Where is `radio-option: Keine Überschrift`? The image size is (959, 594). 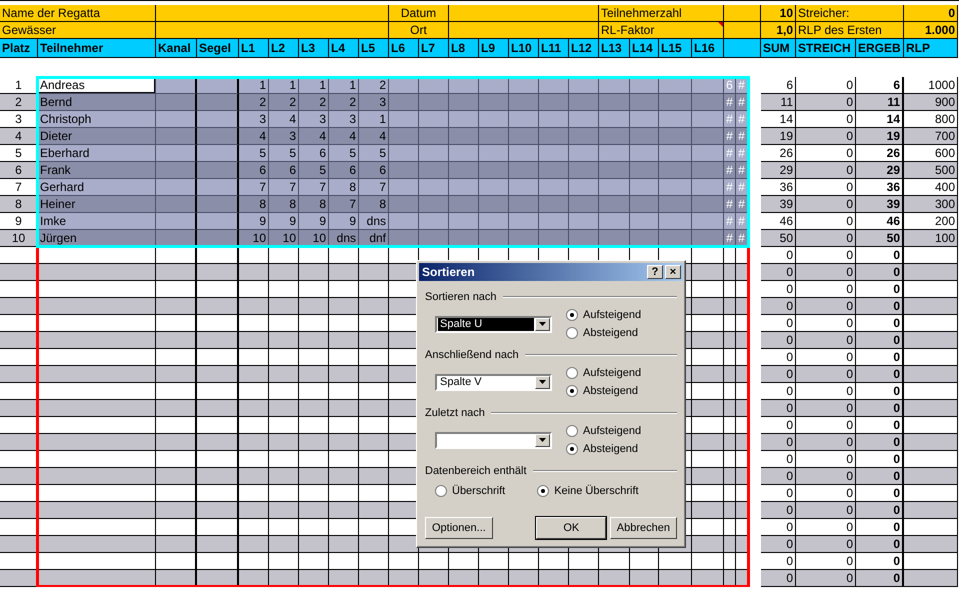
radio-option: Keine Überschrift is located at coordinates (588, 491).